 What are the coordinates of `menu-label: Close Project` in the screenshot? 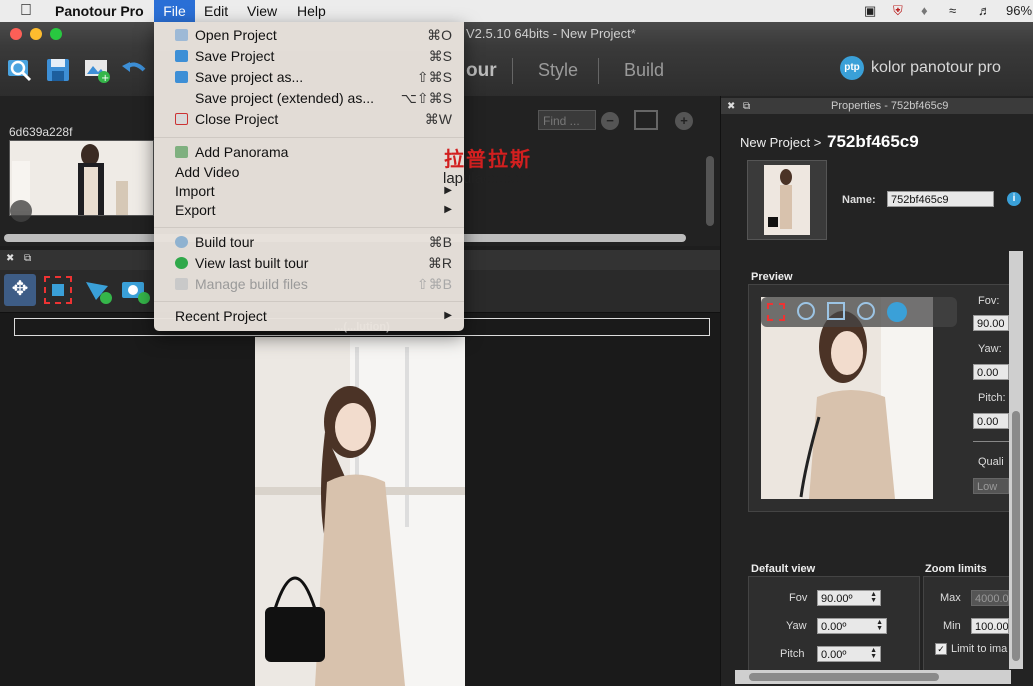 It's located at (237, 119).